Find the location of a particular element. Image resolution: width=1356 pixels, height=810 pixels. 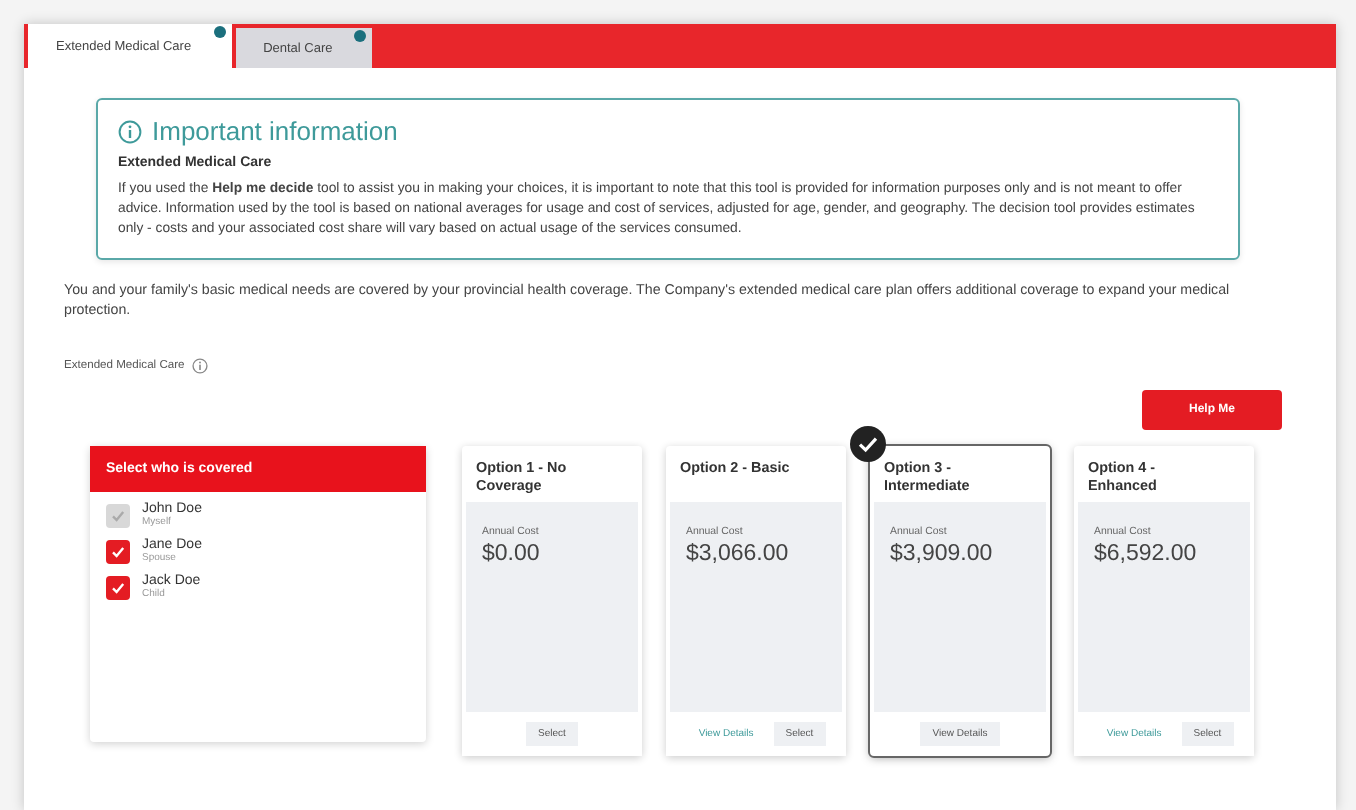

info-title: Important information is located at coordinates (275, 131).